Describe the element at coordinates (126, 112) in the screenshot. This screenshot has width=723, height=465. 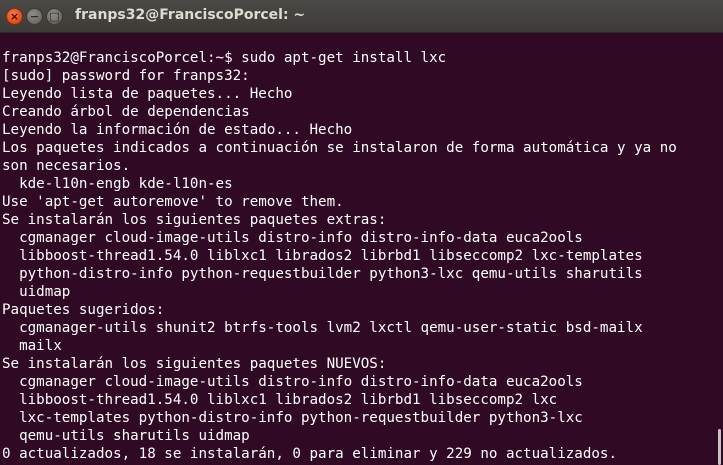
I see `terminal-line: Creando árbol de dependencias` at that location.